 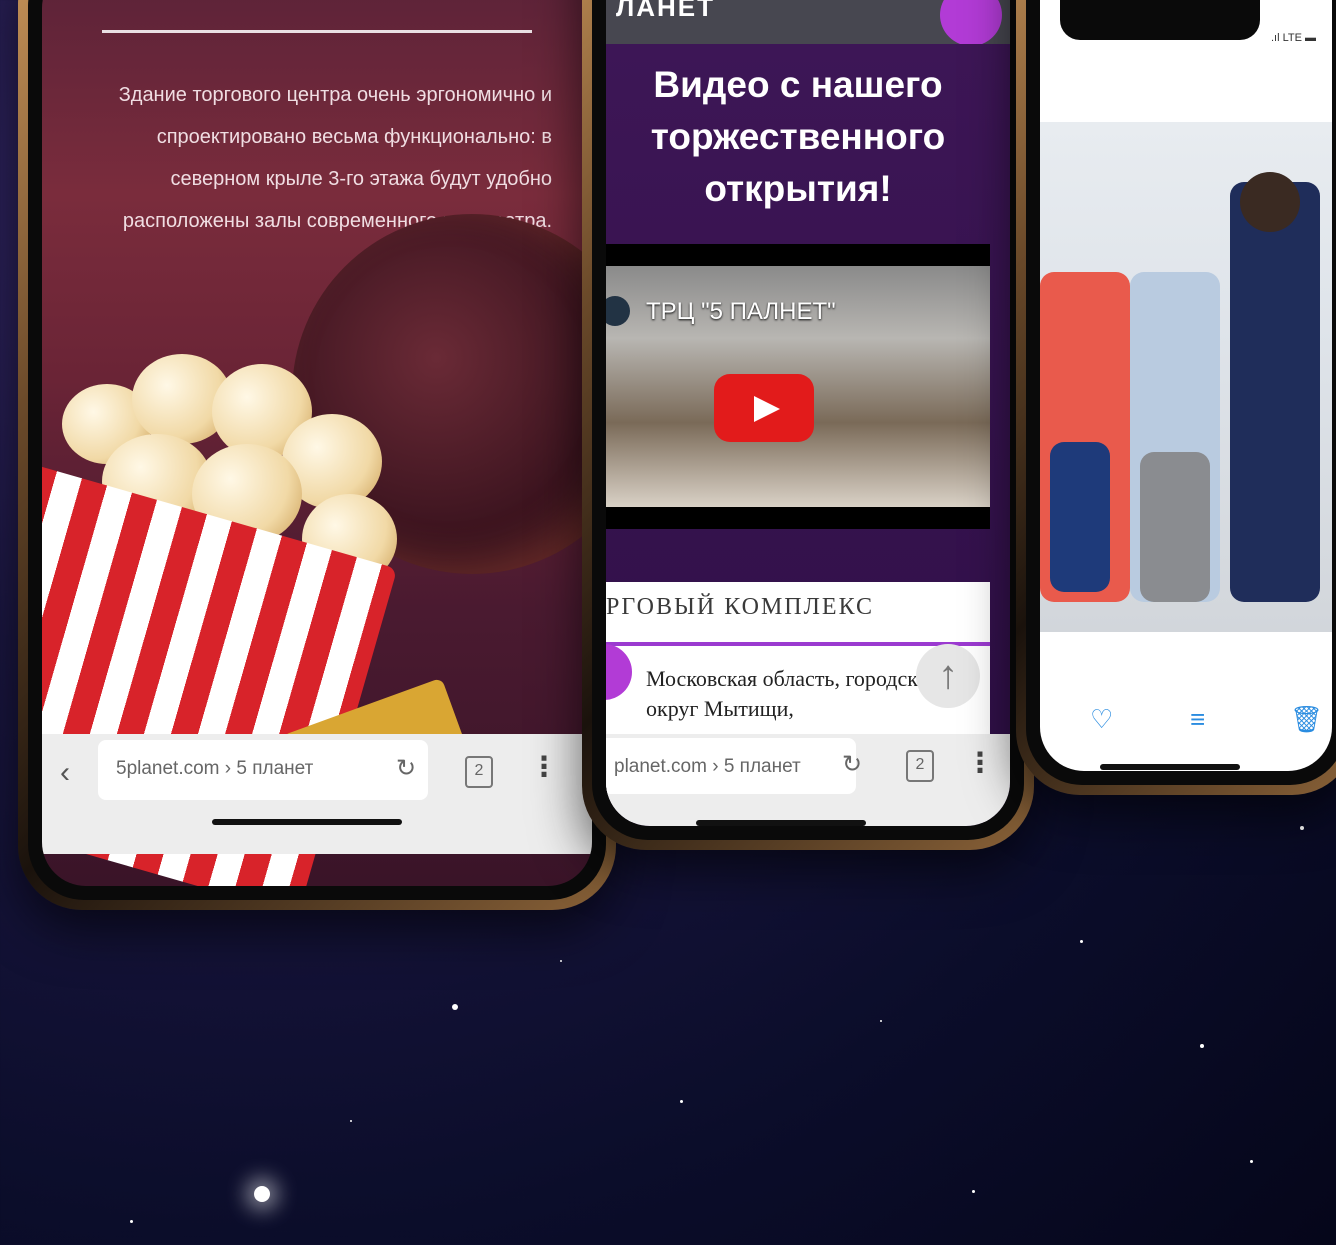 I want to click on status-bar: .ıl LTE ▬, so click(x=1293, y=38).